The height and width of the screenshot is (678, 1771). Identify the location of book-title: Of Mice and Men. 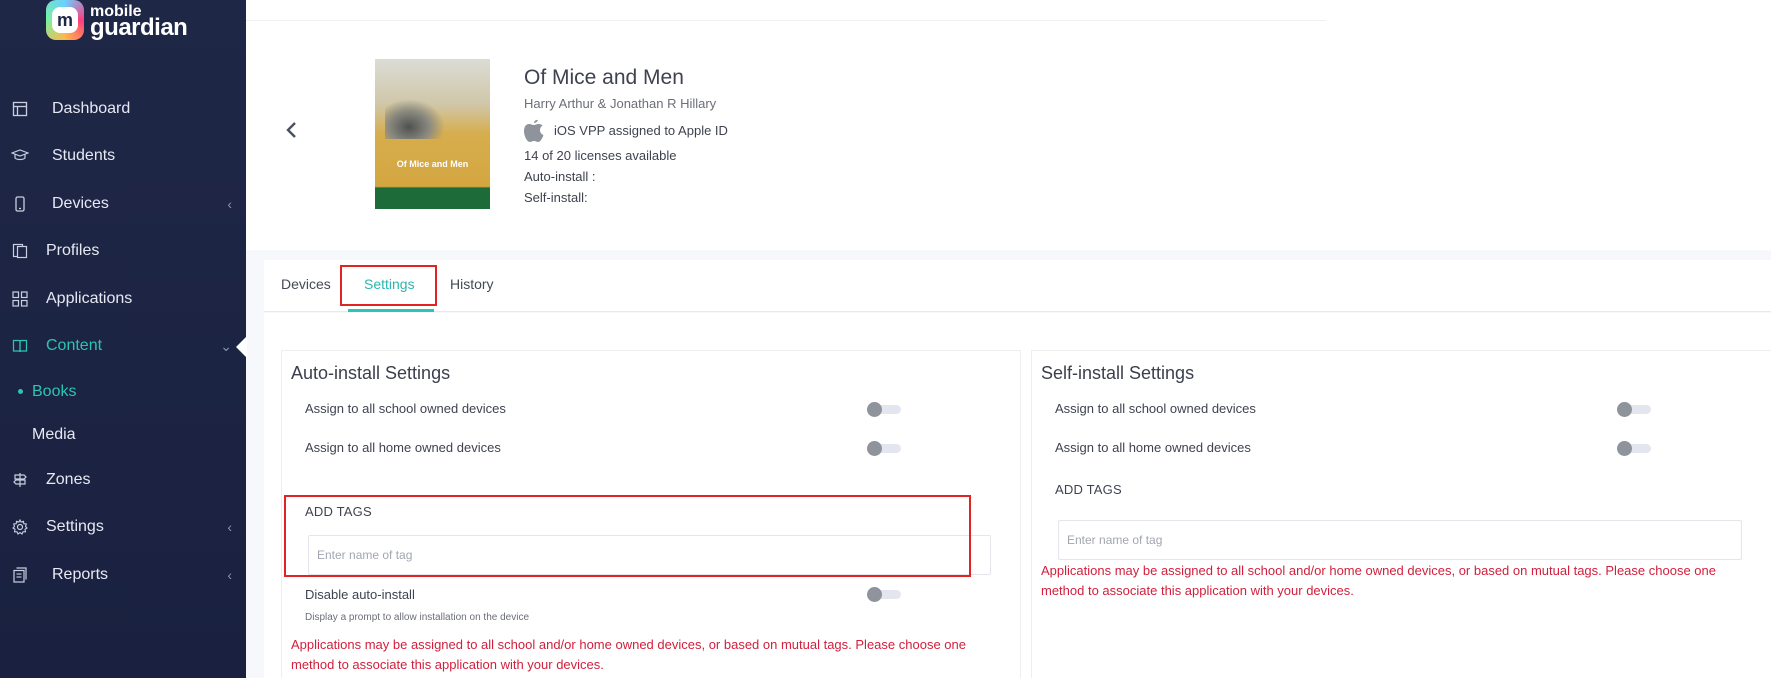
(604, 77).